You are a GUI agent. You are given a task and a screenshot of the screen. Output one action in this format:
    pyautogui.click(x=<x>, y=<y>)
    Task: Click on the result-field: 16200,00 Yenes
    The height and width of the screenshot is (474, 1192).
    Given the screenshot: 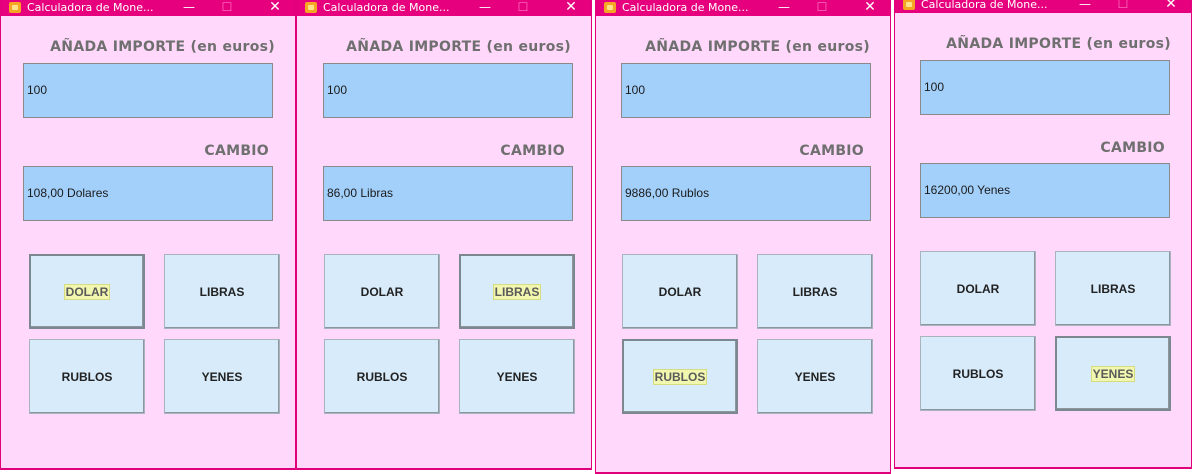 What is the action you would take?
    pyautogui.click(x=1045, y=190)
    